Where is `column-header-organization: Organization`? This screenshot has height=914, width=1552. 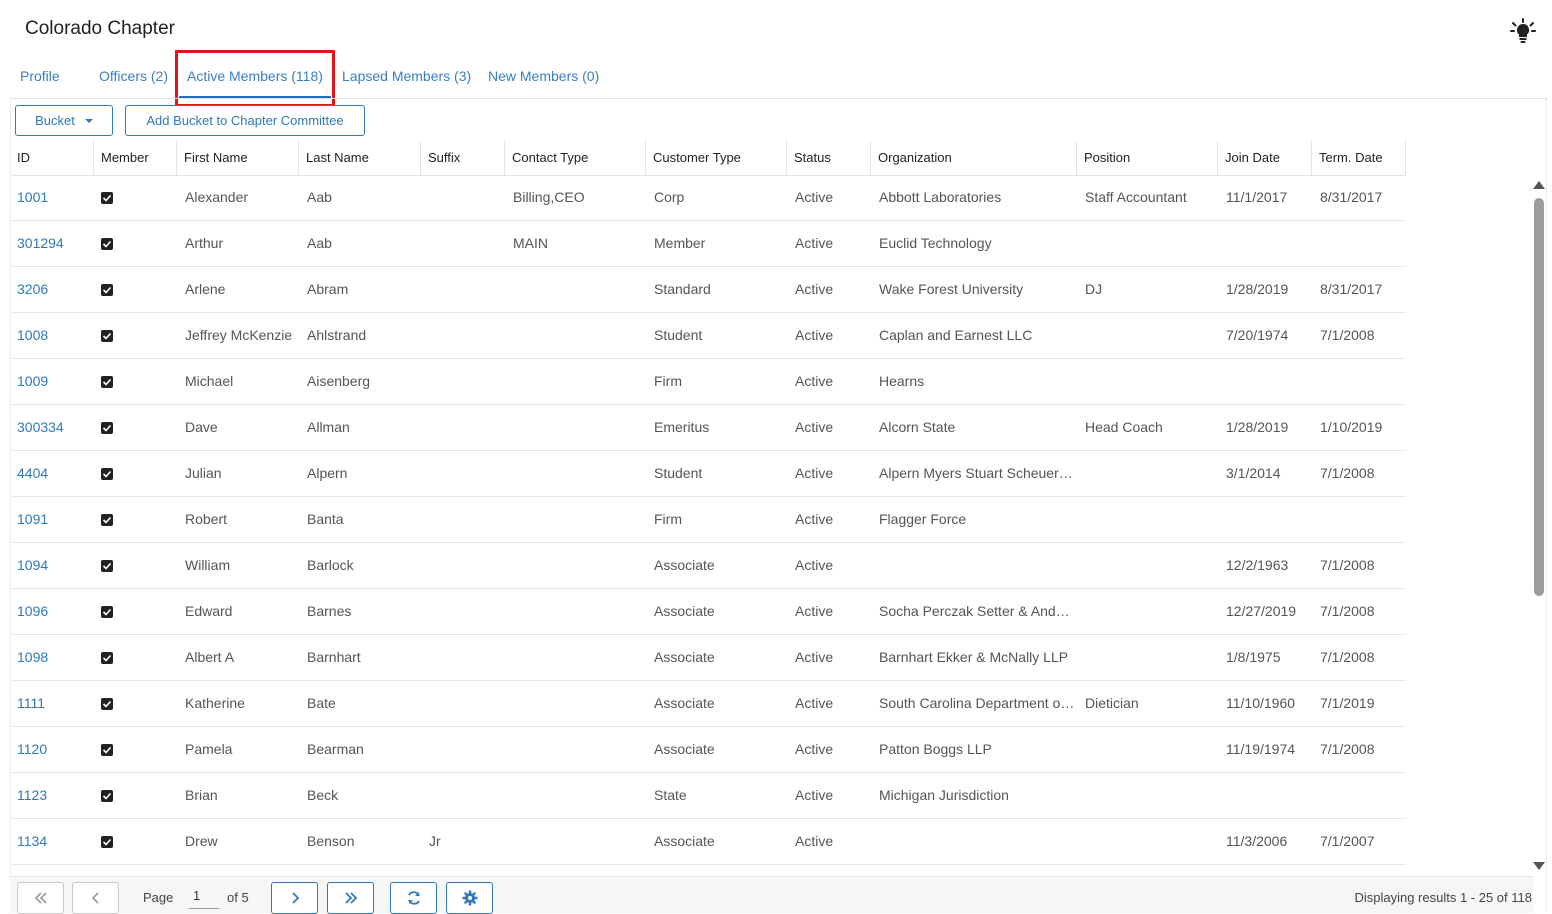 column-header-organization: Organization is located at coordinates (974, 158).